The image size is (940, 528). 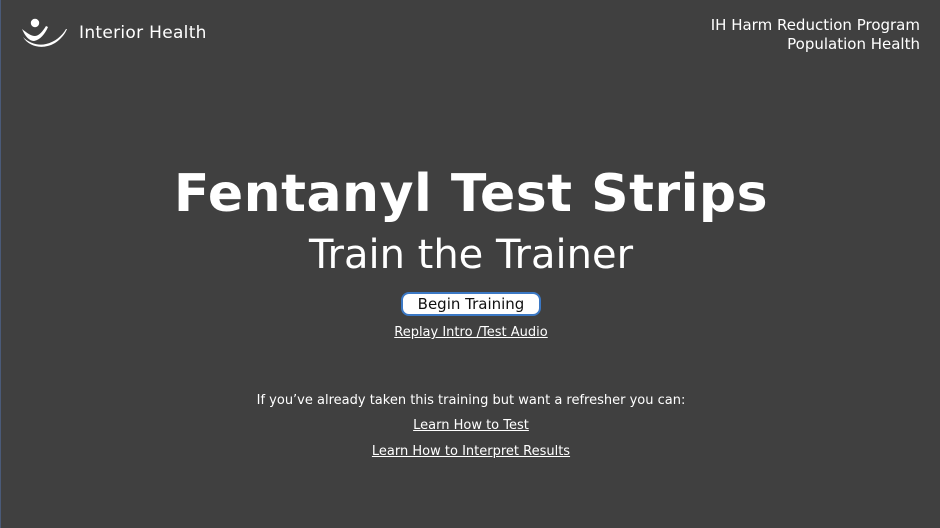 What do you see at coordinates (853, 44) in the screenshot?
I see `department-name: Population Health` at bounding box center [853, 44].